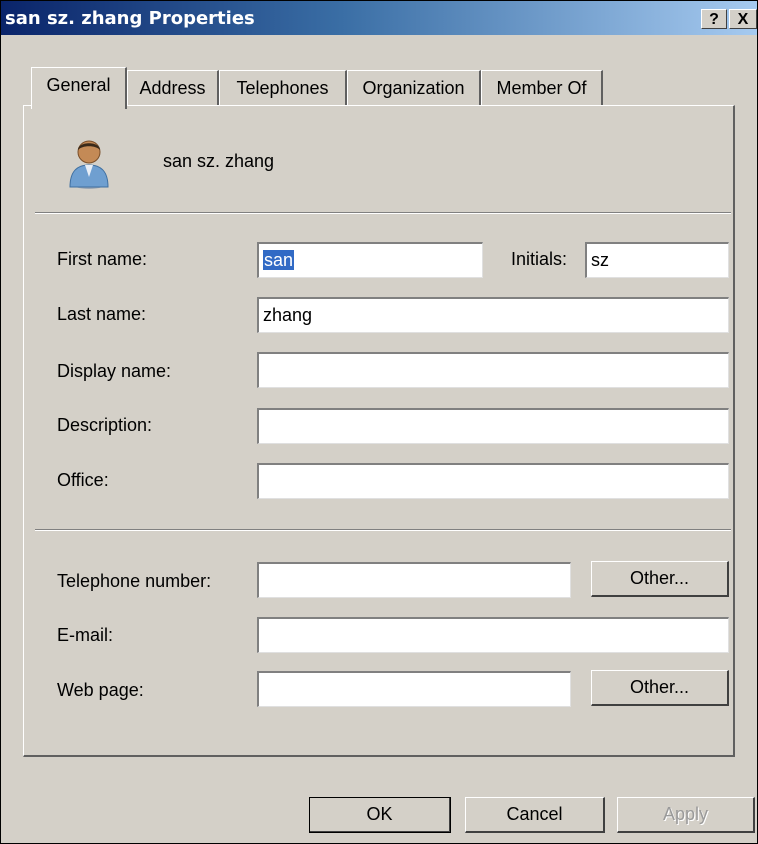  I want to click on cancel-button: Cancel, so click(535, 815).